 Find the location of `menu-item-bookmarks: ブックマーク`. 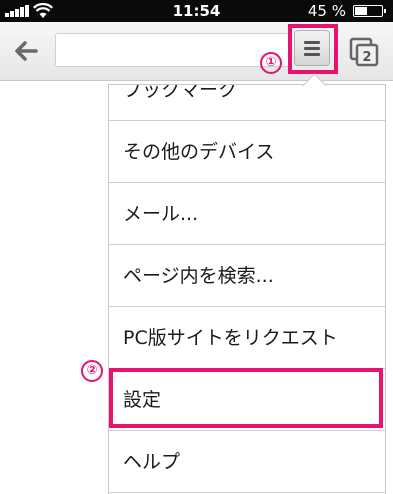

menu-item-bookmarks: ブックマーク is located at coordinates (247, 103).